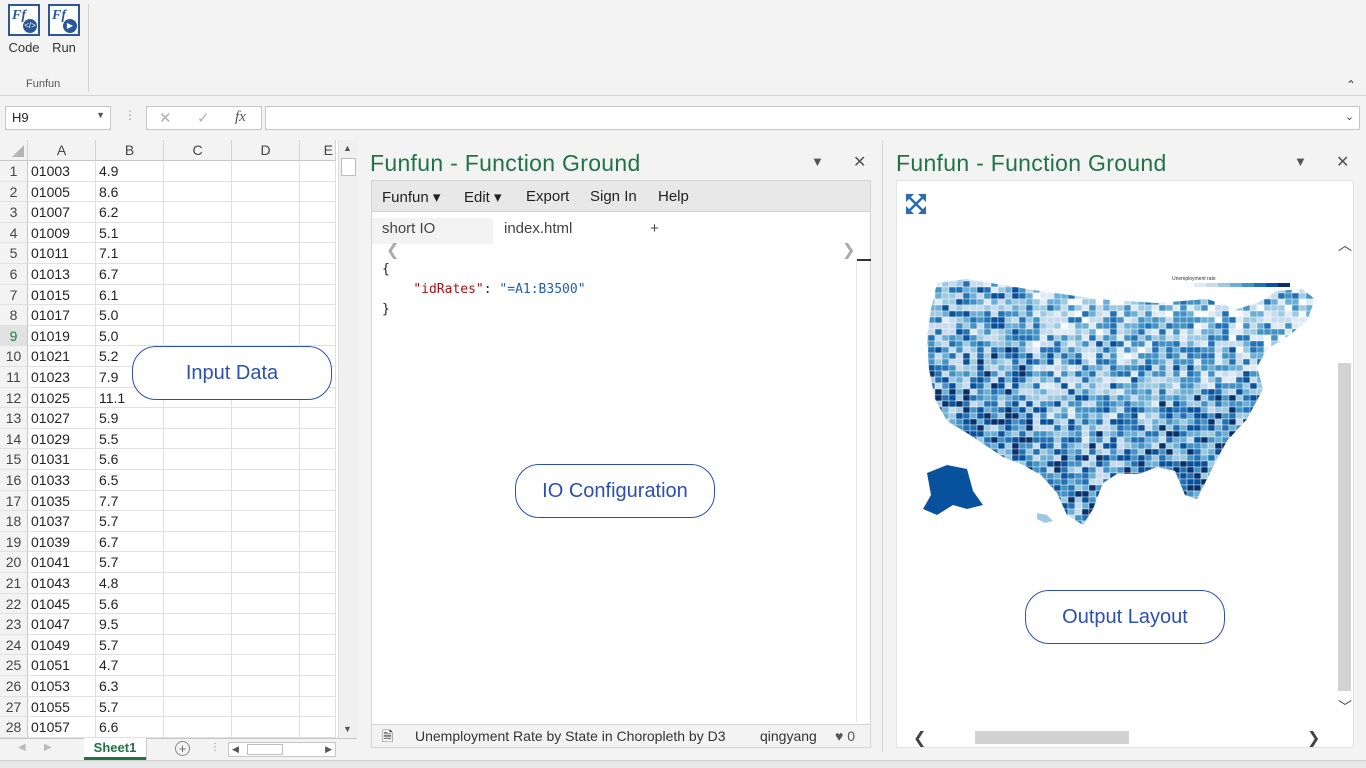 The image size is (1366, 768). I want to click on cell-b: 5.9, so click(130, 418).